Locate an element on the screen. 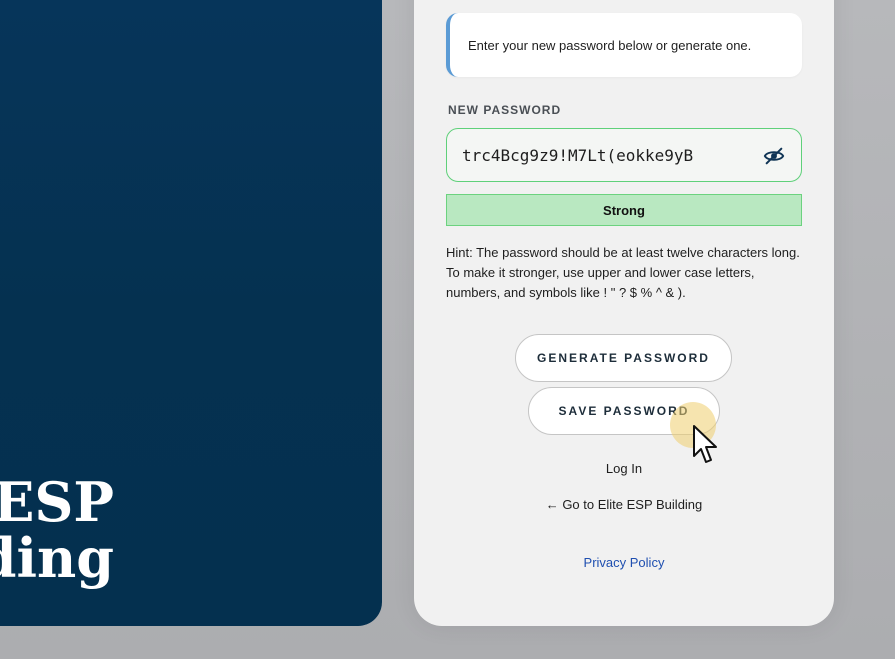 The image size is (895, 659). back-to-site-link: ← Go to Elite ESP Building is located at coordinates (624, 504).